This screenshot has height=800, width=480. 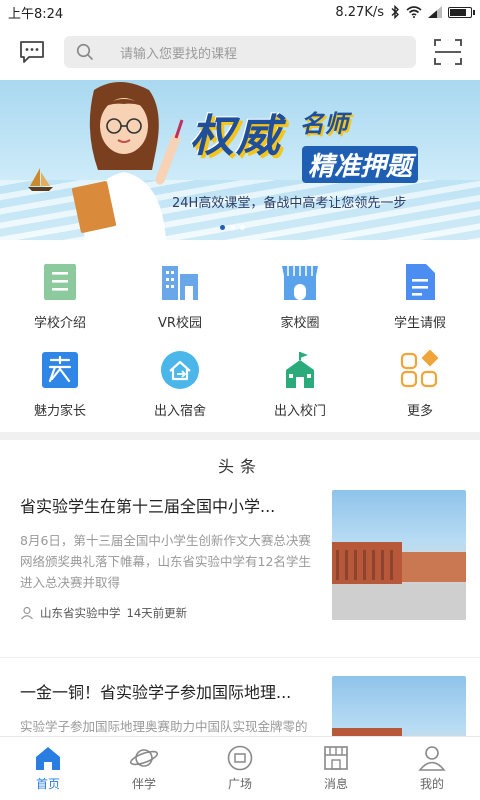 I want to click on grid-label: 学校介绍, so click(x=59, y=323).